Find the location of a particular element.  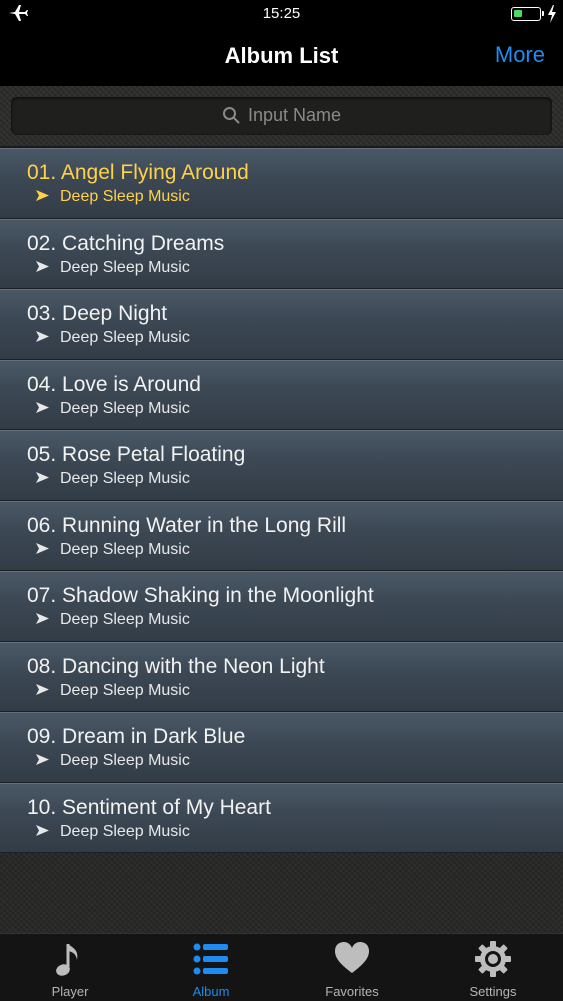

tab-settings: Settings is located at coordinates (493, 967).